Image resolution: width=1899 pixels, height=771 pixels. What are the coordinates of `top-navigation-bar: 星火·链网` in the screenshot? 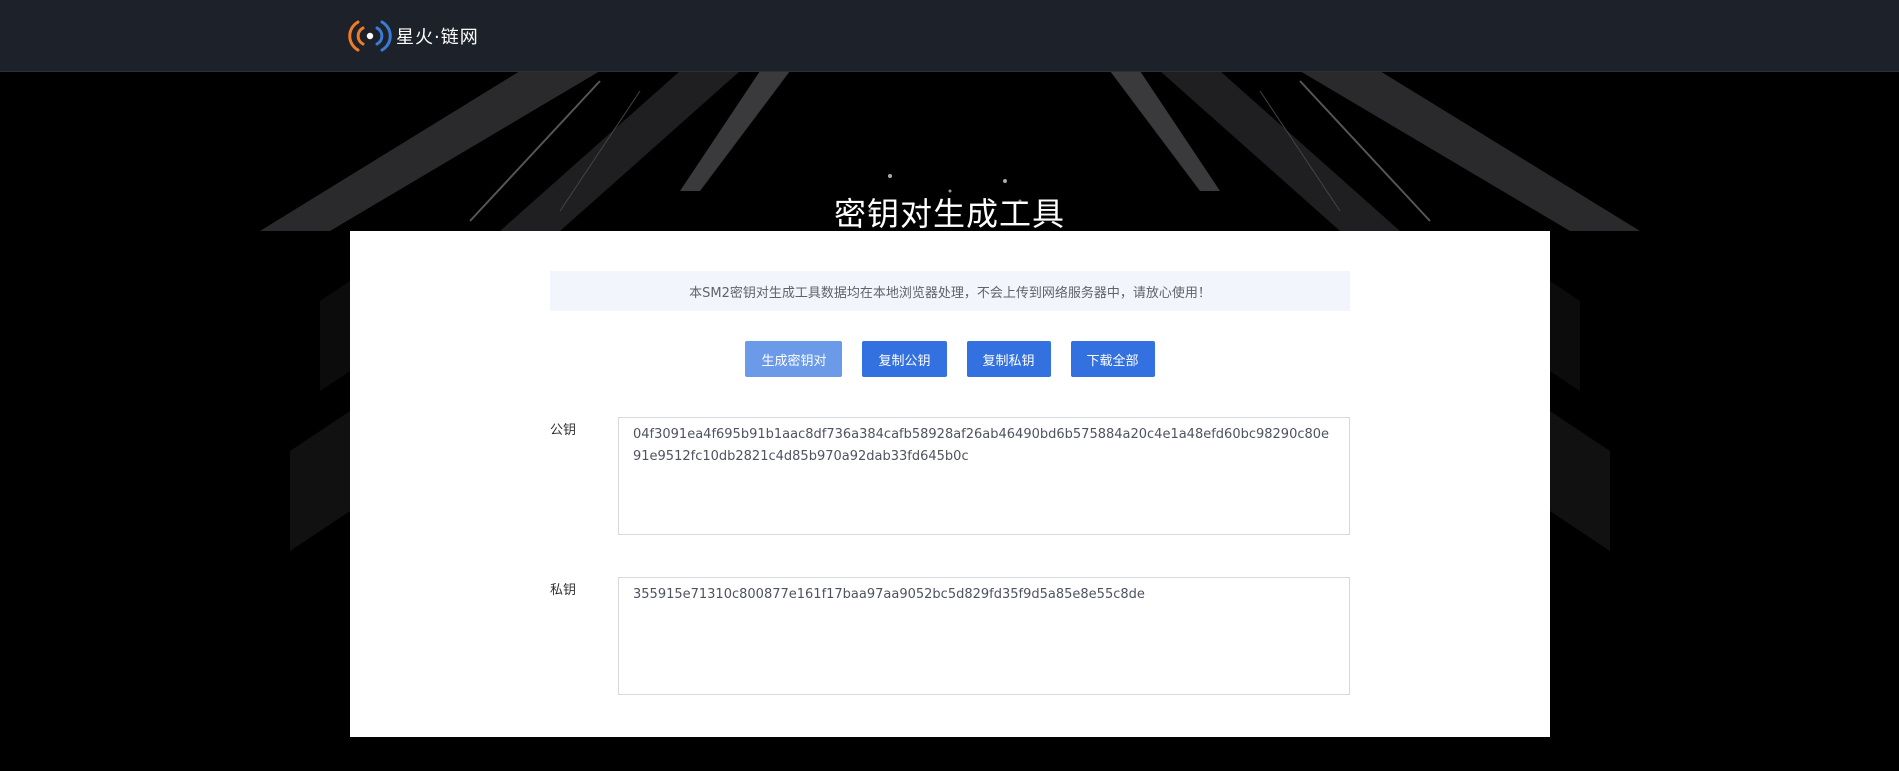 It's located at (949, 36).